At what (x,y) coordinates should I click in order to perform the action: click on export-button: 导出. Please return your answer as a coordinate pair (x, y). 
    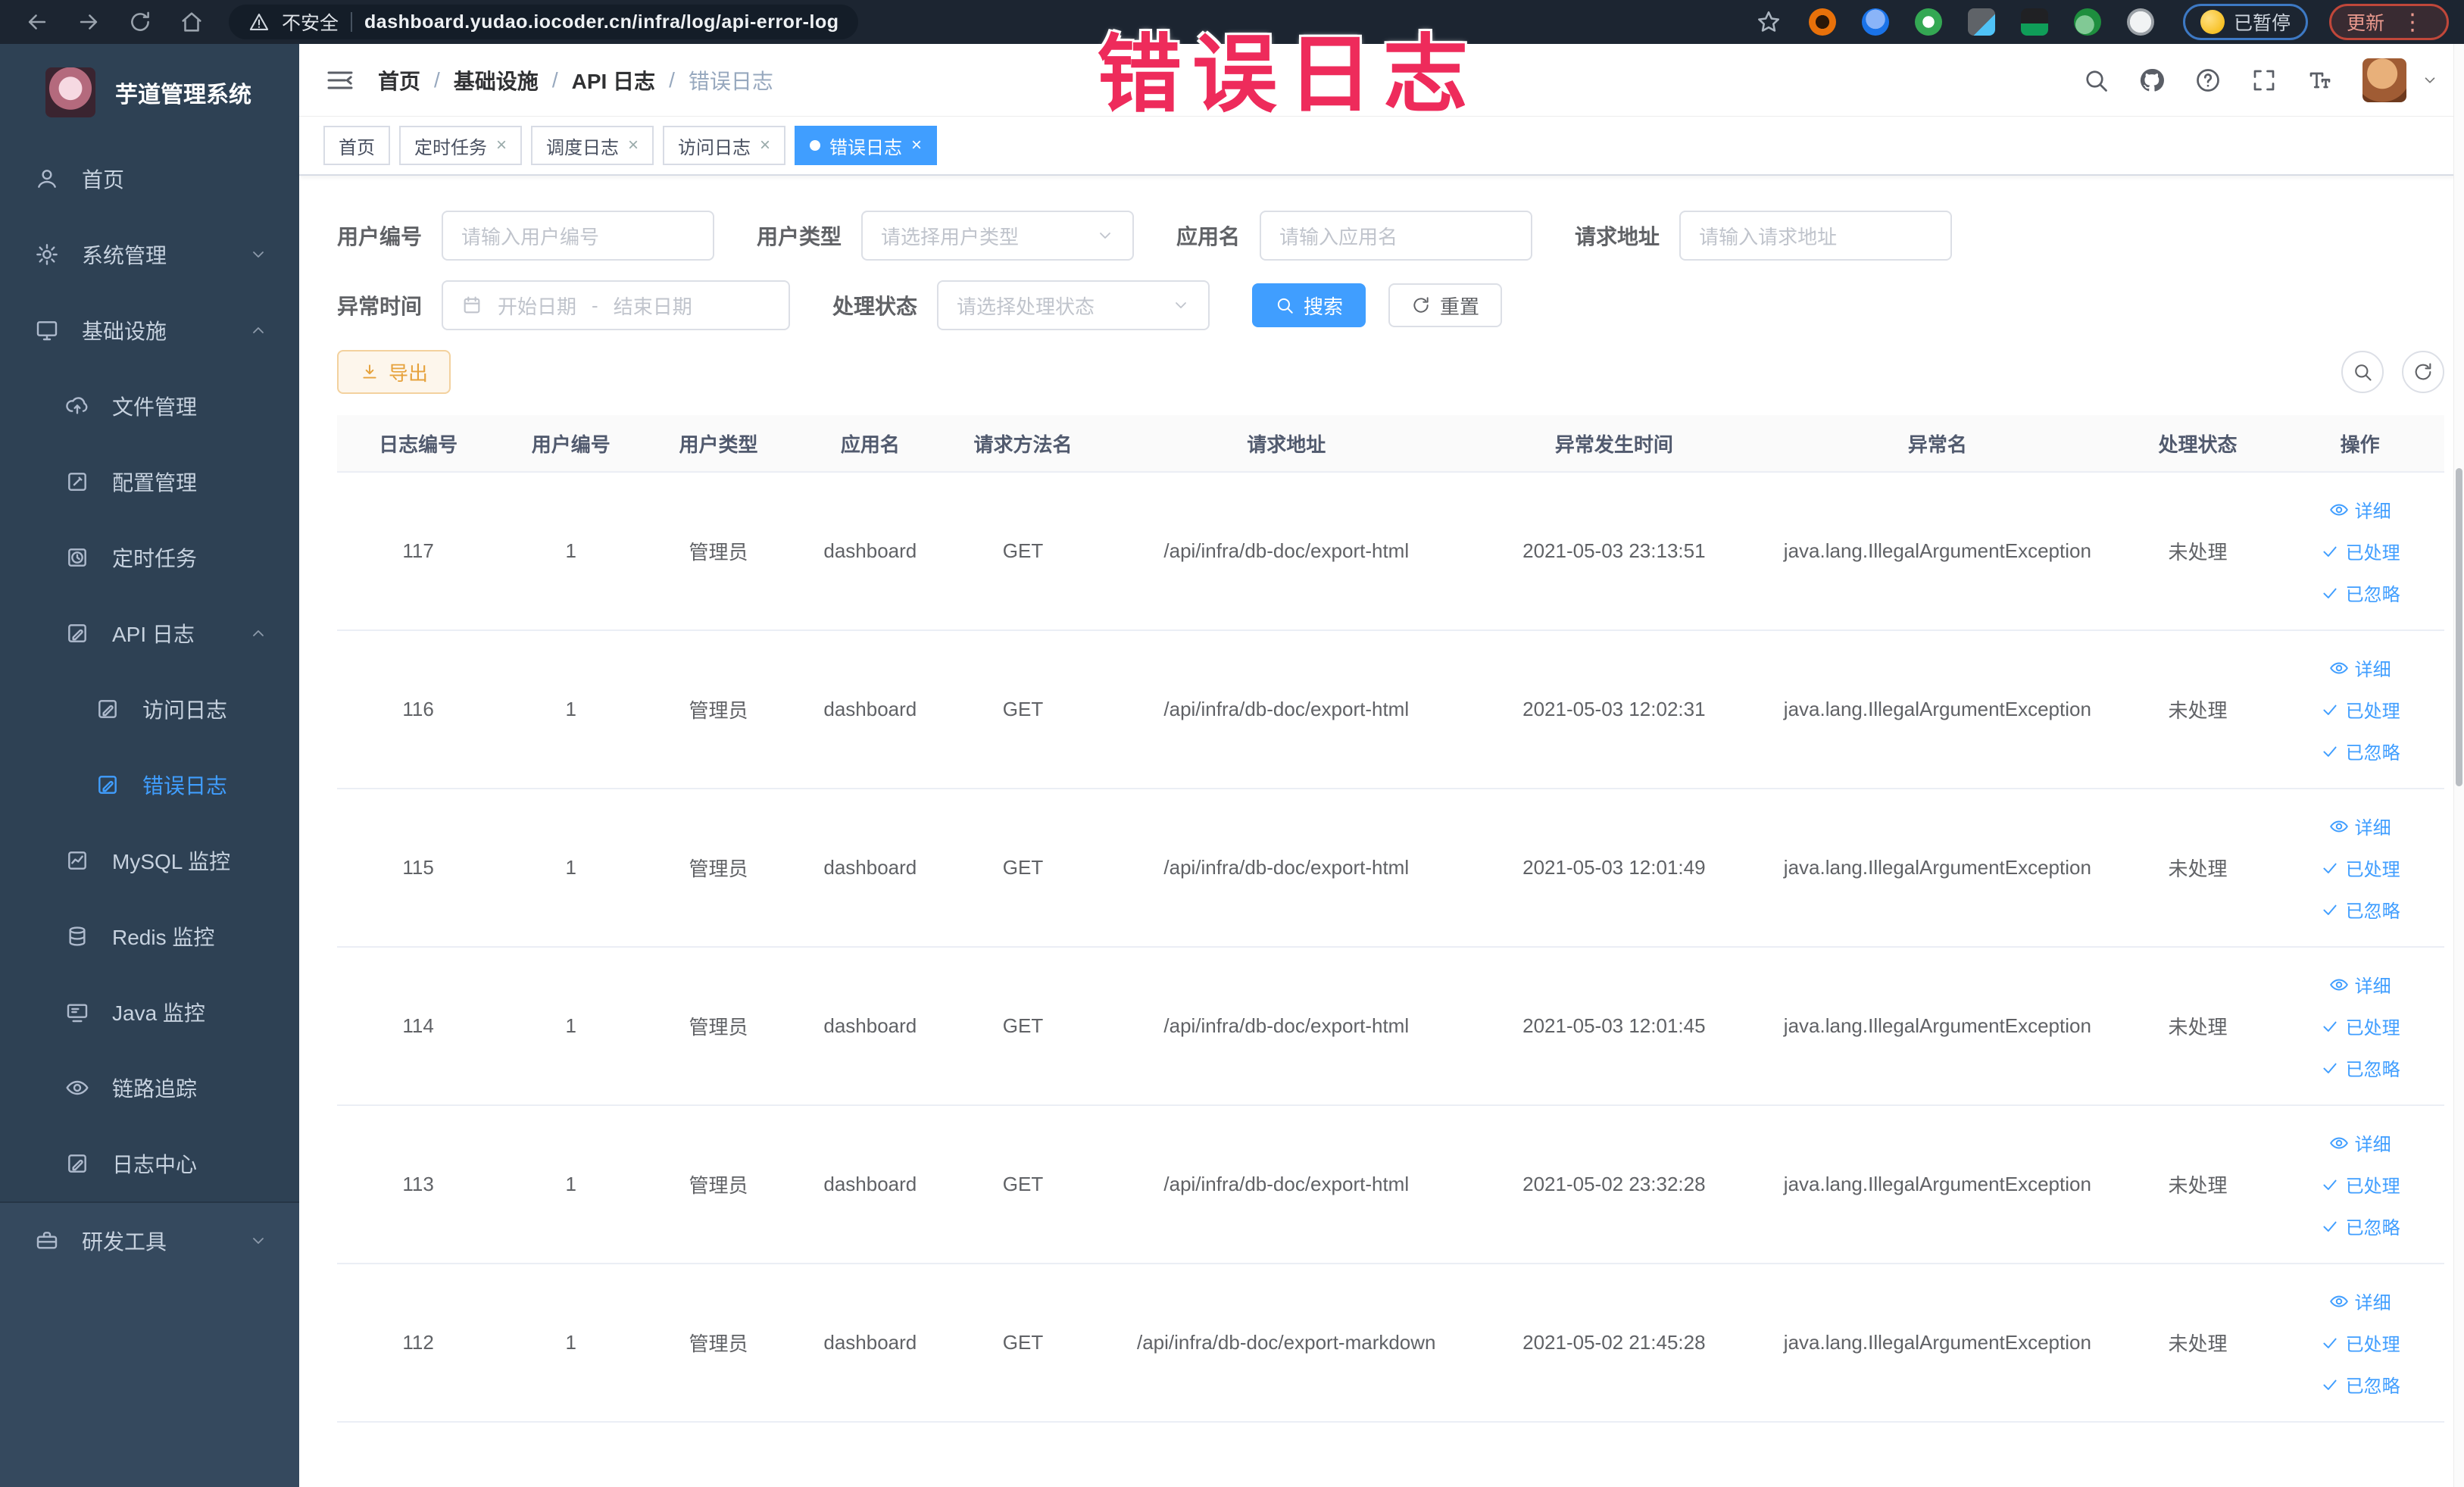
    Looking at the image, I should click on (394, 372).